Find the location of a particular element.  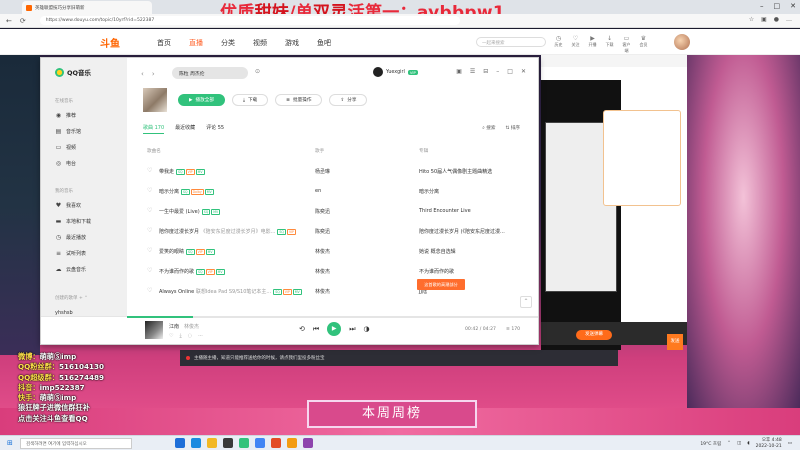

queue-count: ≡ 170 is located at coordinates (513, 329).